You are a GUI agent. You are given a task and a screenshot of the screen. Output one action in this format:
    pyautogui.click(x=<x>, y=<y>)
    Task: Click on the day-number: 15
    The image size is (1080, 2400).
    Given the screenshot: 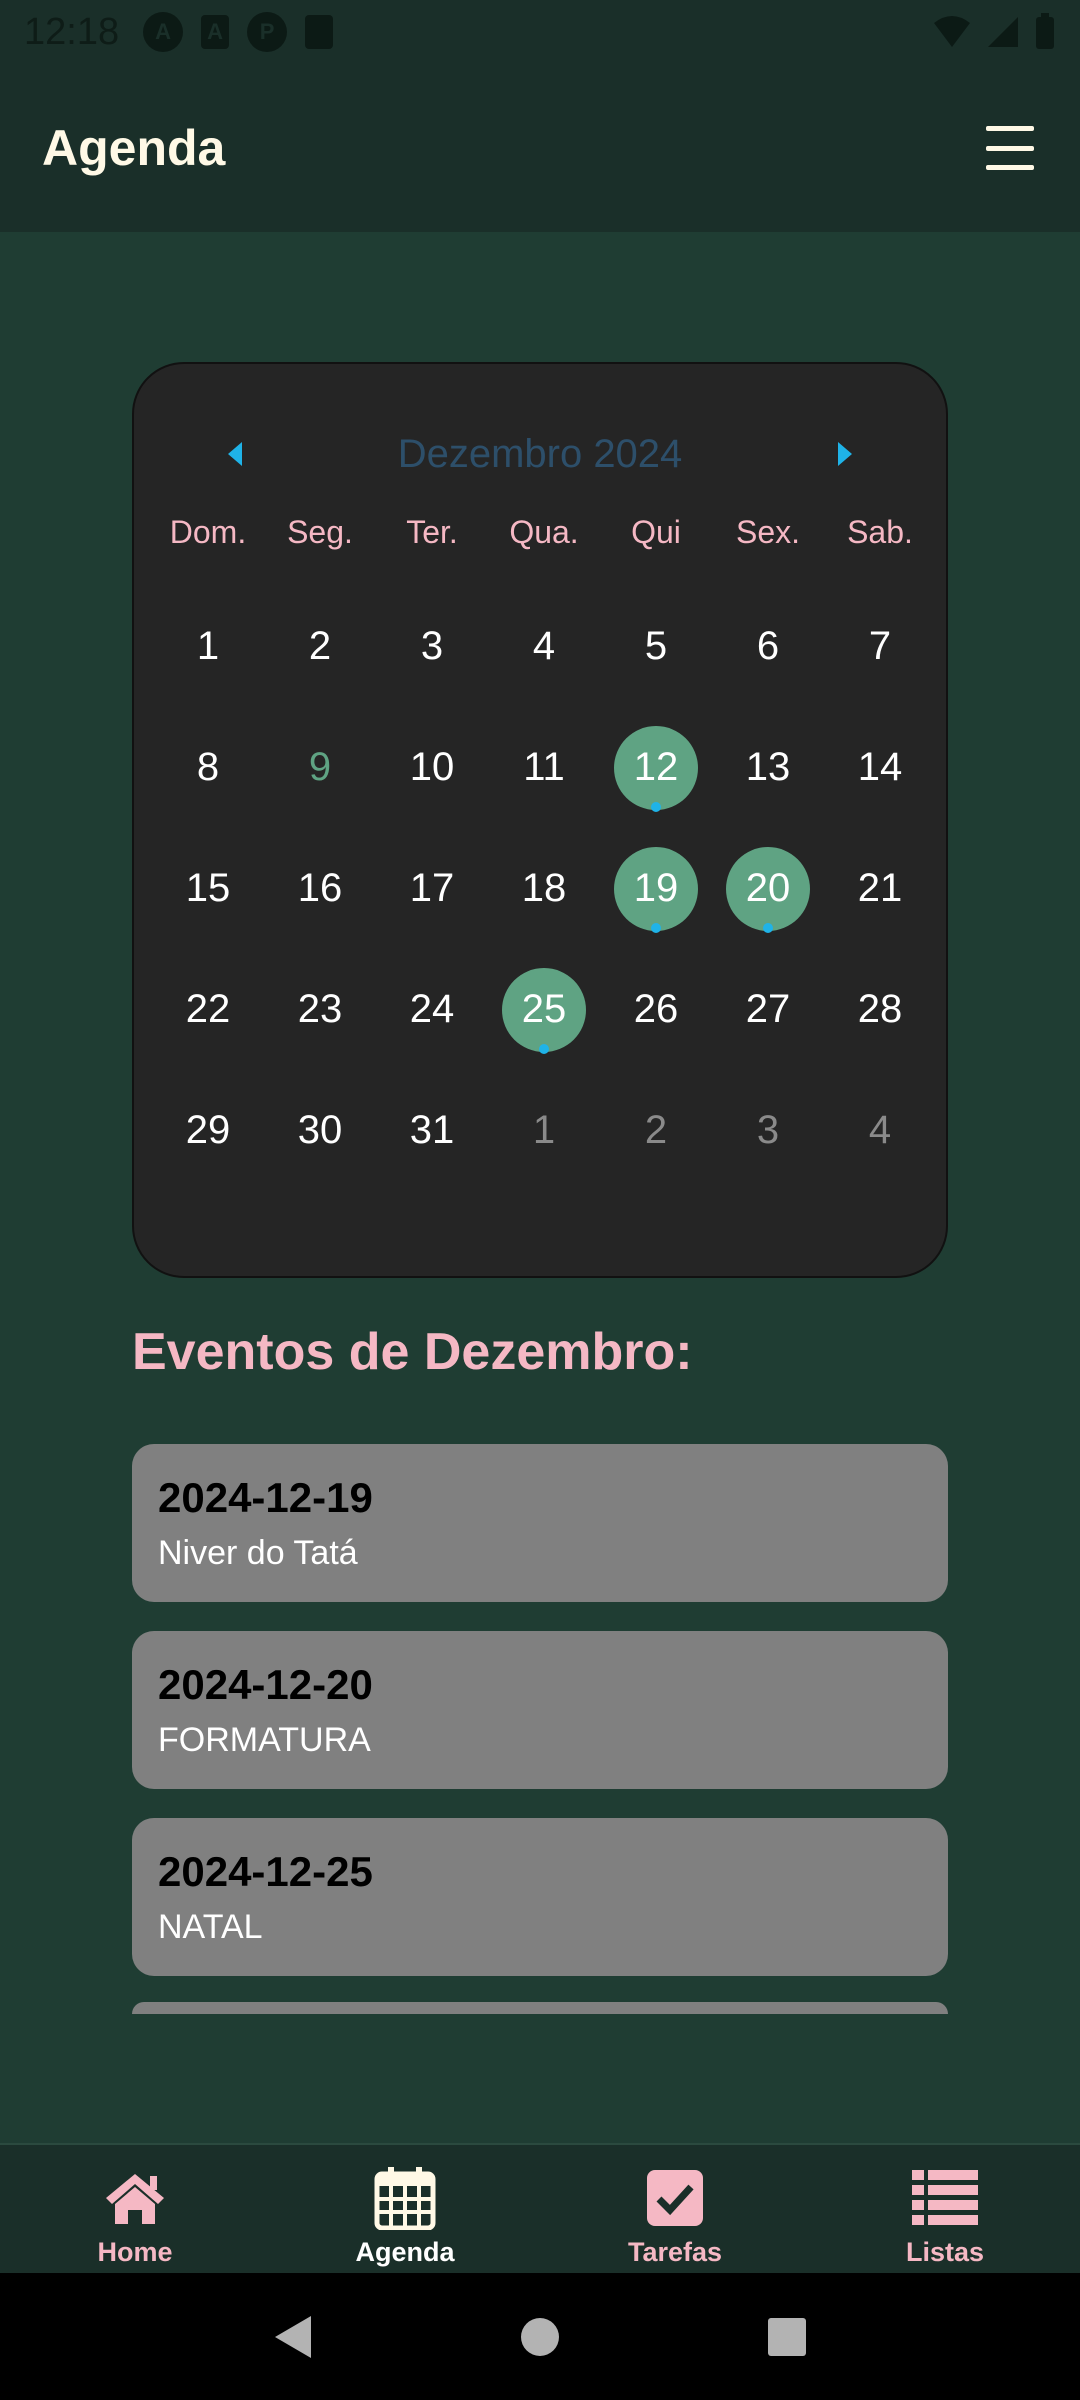 What is the action you would take?
    pyautogui.click(x=208, y=888)
    